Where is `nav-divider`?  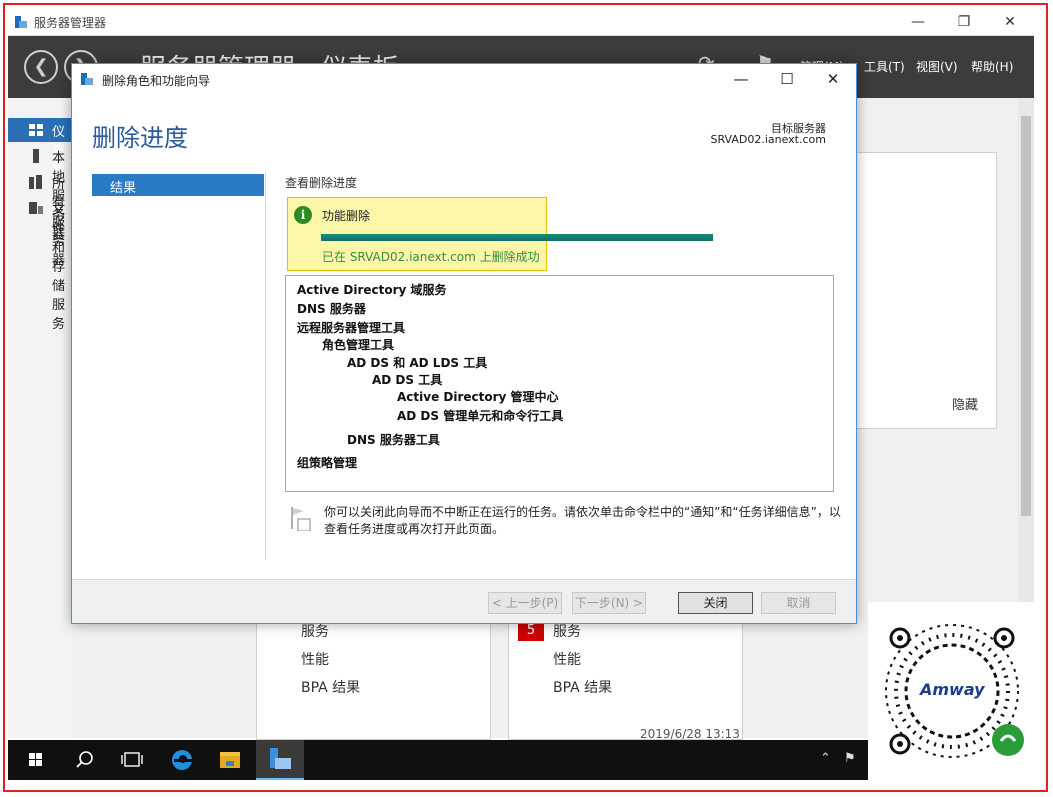 nav-divider is located at coordinates (265, 366).